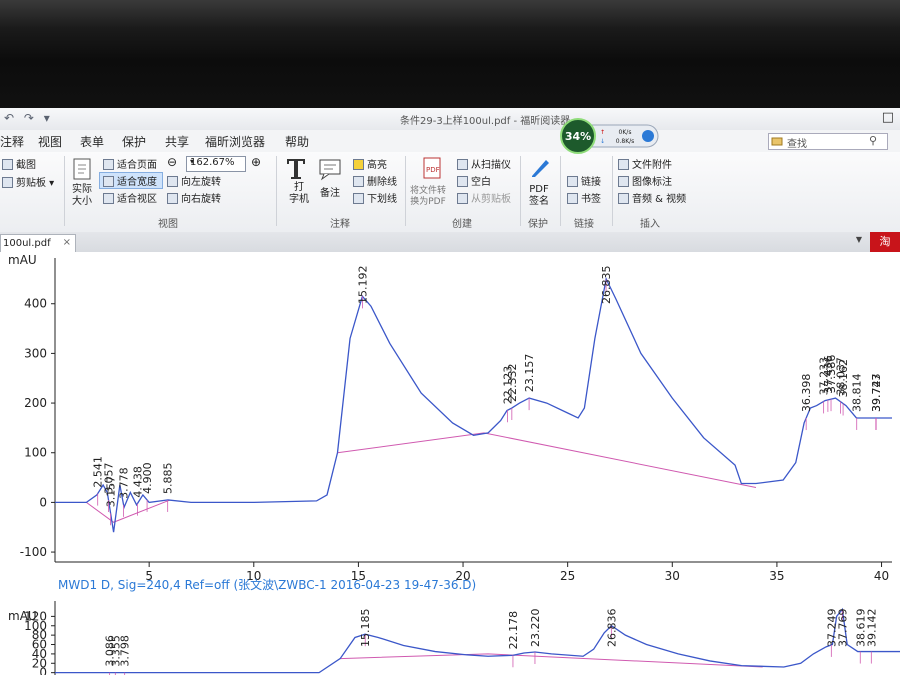  I want to click on peak-label: 4.900, so click(147, 478).